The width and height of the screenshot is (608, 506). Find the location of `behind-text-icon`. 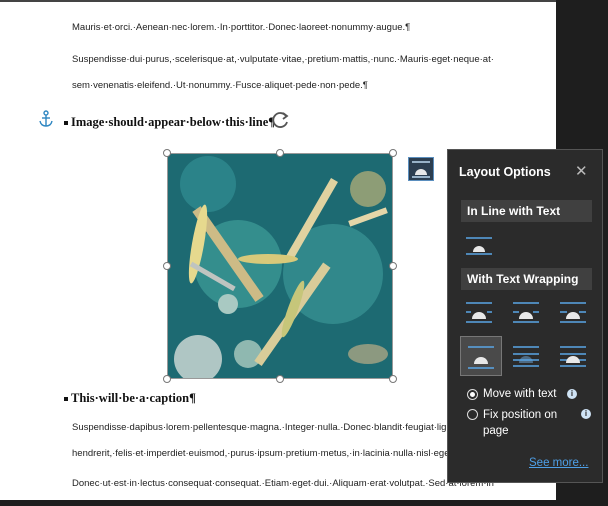

behind-text-icon is located at coordinates (526, 356).